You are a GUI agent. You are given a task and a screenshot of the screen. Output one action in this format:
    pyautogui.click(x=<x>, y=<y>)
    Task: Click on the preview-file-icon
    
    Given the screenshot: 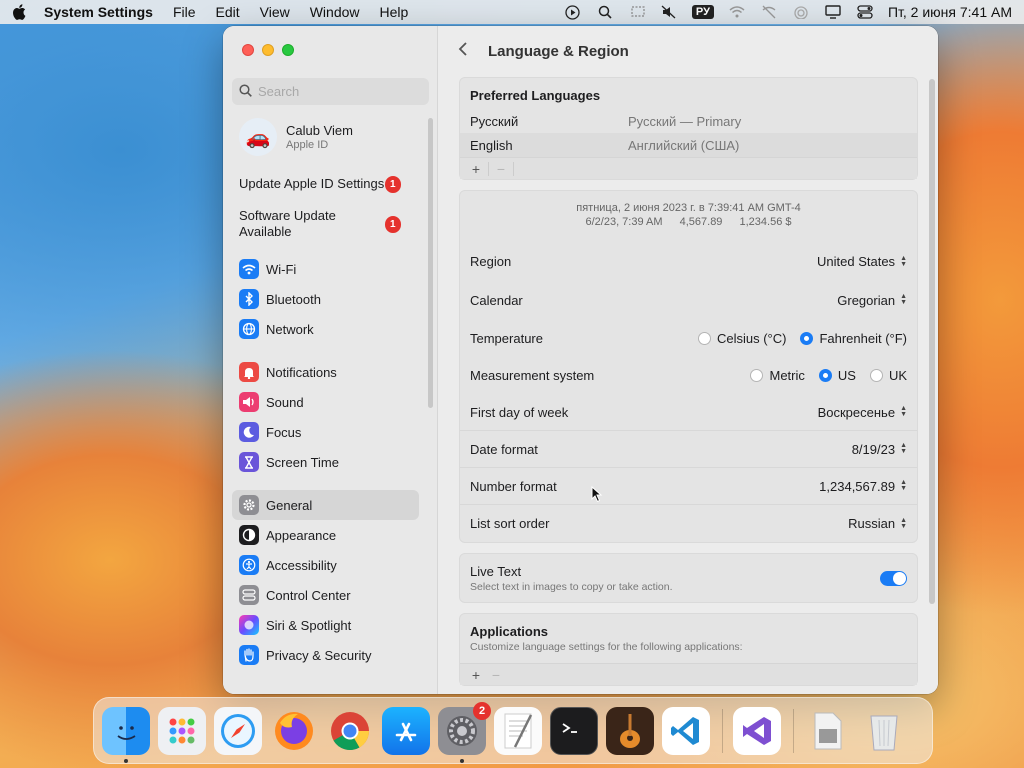 What is the action you would take?
    pyautogui.click(x=828, y=731)
    